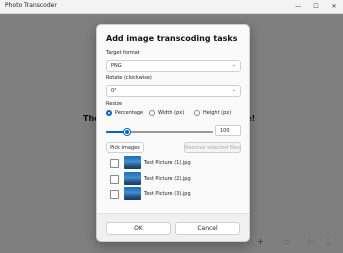  Describe the element at coordinates (328, 243) in the screenshot. I see `pane-icon: ▯` at that location.